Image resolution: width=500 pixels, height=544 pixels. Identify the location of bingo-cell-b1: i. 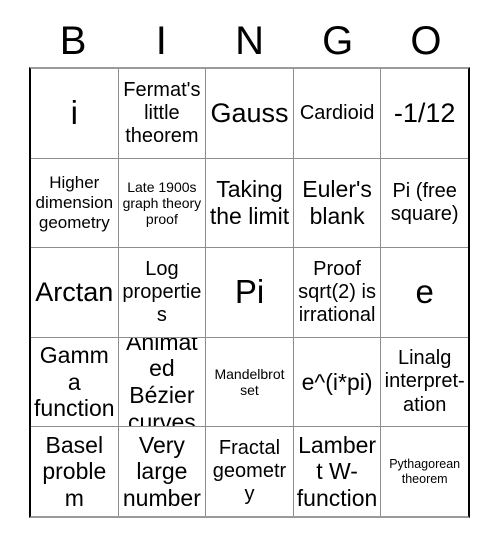
(75, 113).